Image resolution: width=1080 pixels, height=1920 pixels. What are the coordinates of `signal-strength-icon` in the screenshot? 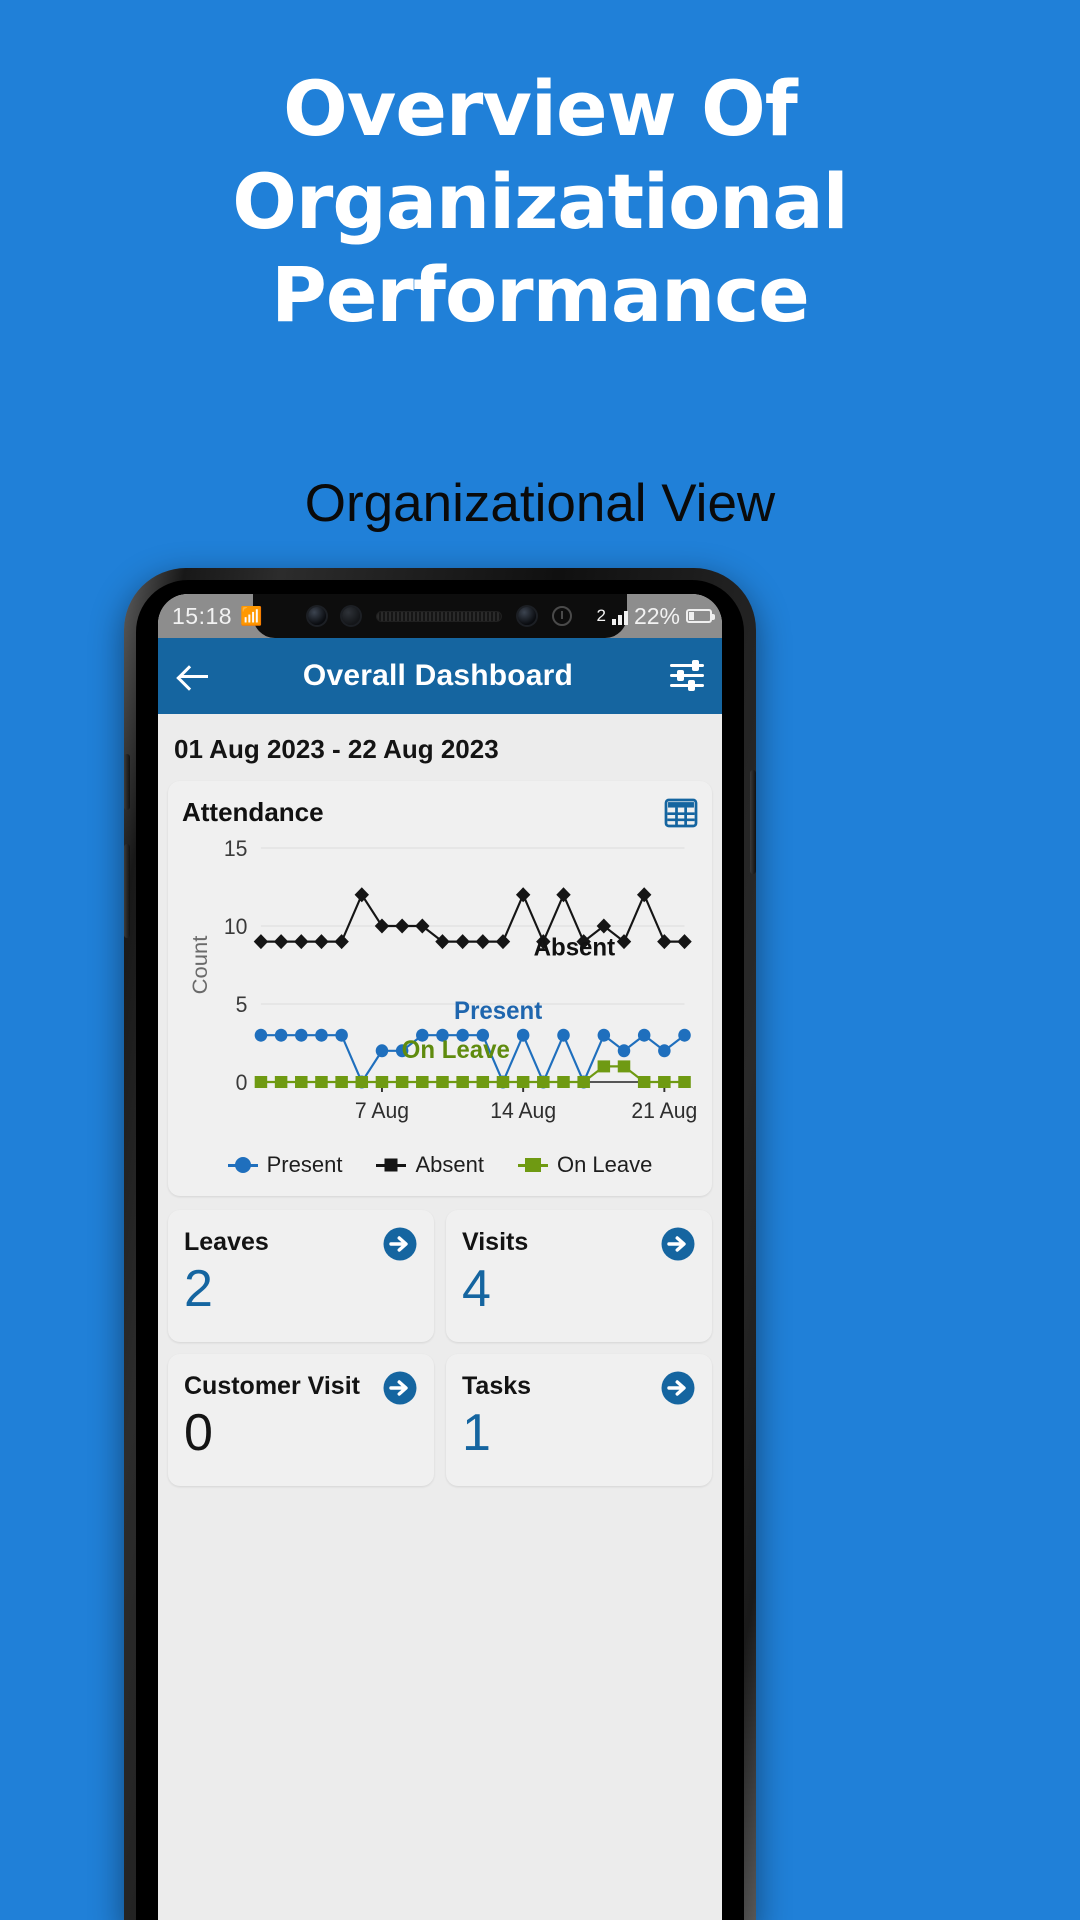 It's located at (619, 616).